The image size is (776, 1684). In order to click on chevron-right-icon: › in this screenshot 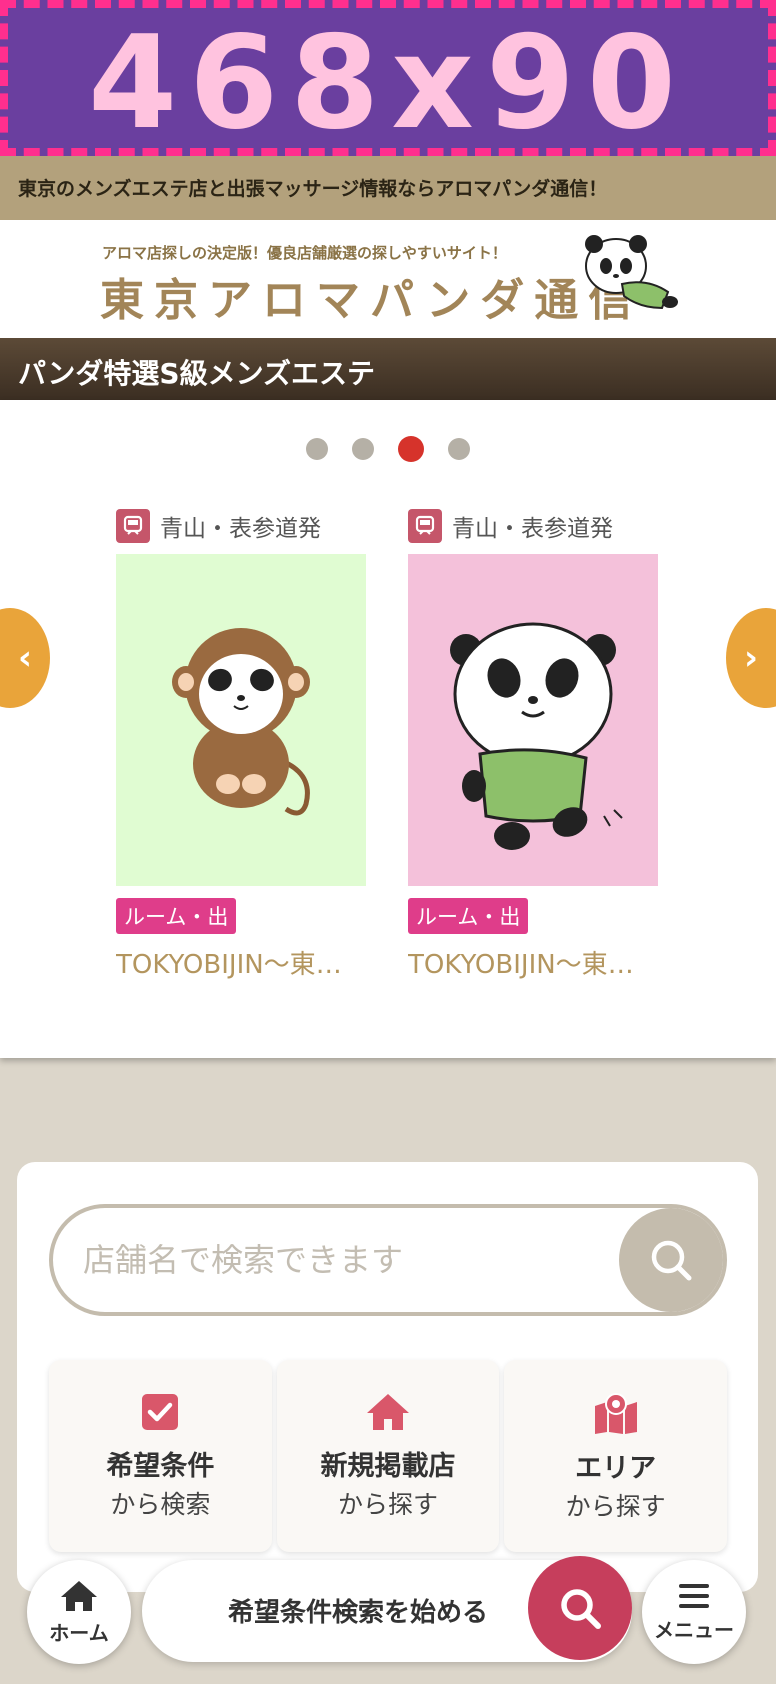, I will do `click(750, 658)`.